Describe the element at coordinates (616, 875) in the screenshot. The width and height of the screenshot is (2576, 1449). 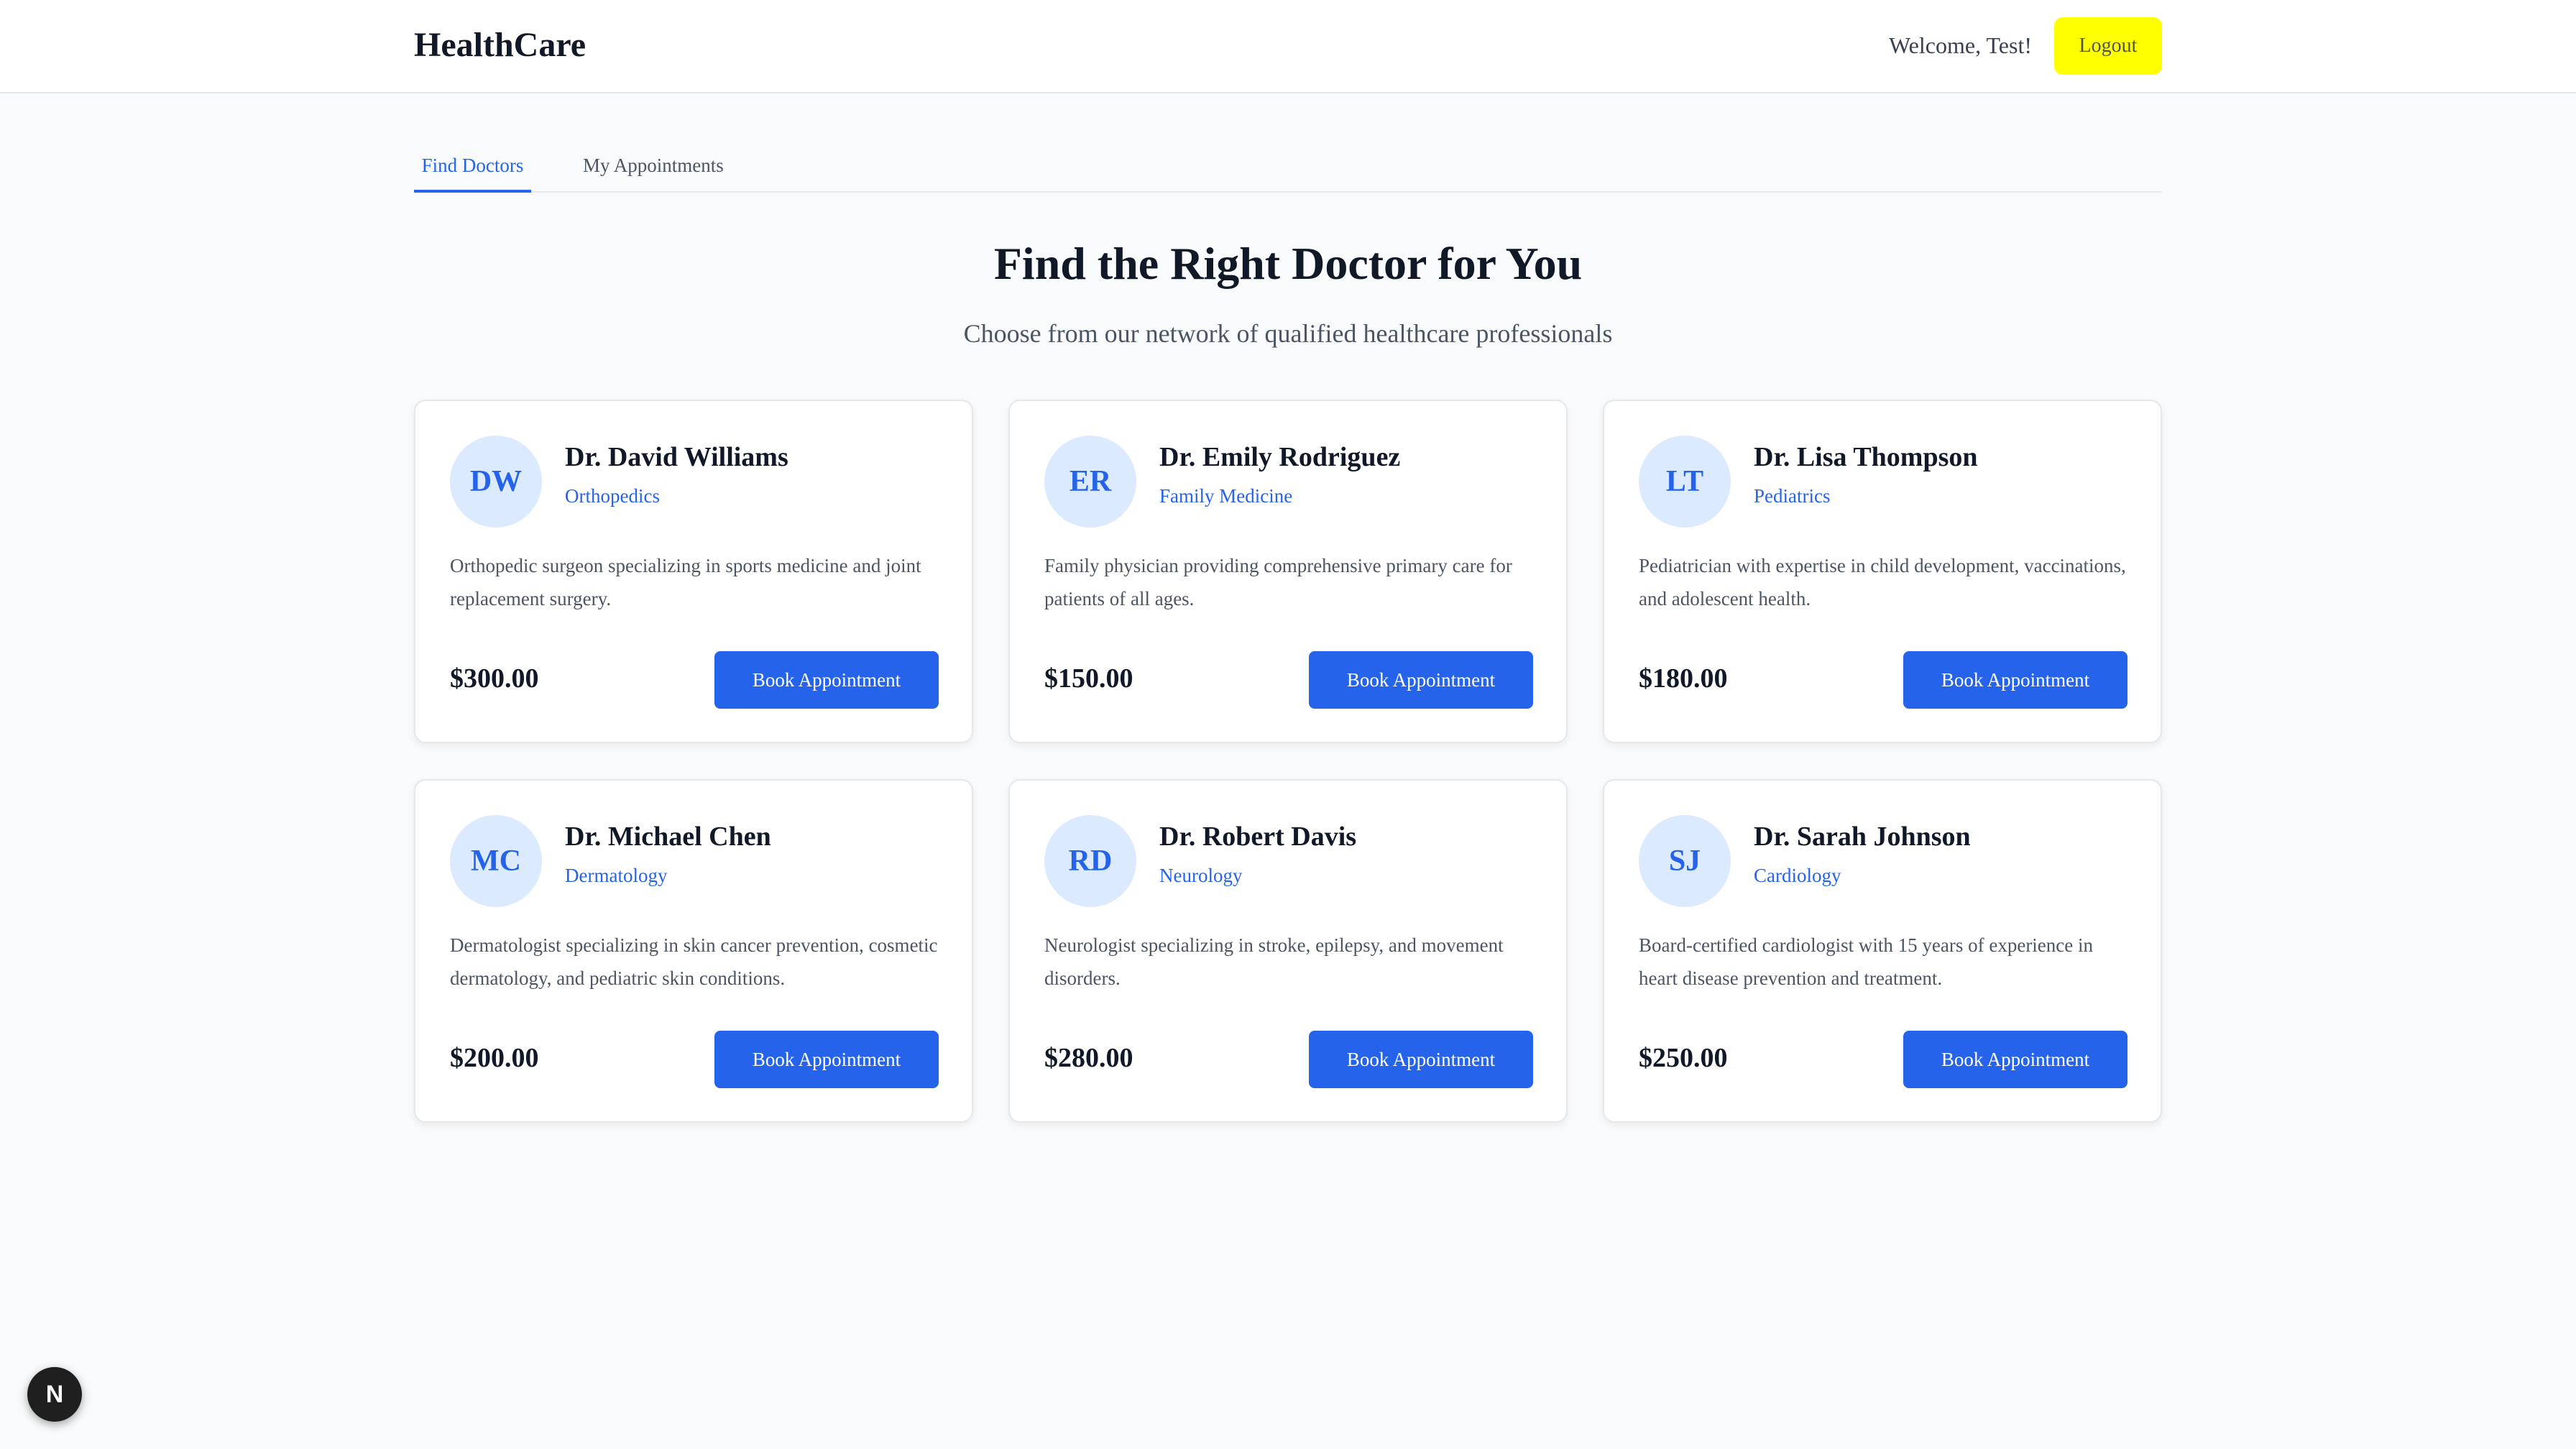
I see `doctor-specialty: Dermatology` at that location.